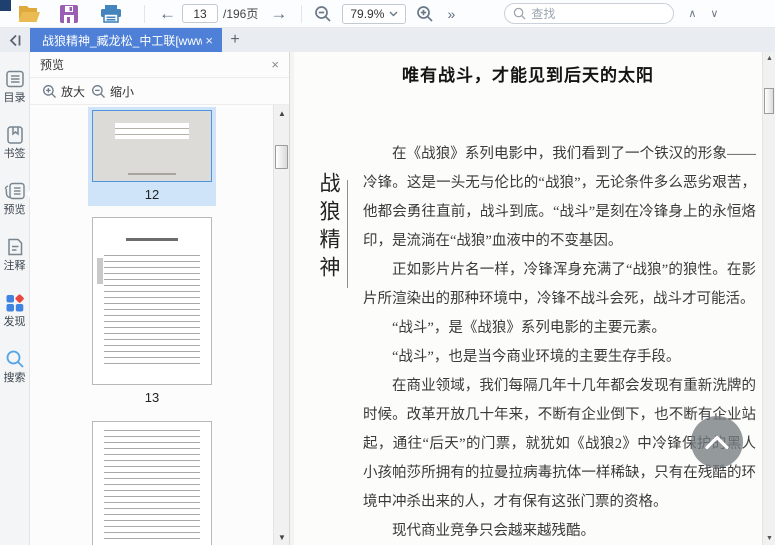  I want to click on left-sidebar: 目录 书签 预览 注释 发现 搜索, so click(15, 298).